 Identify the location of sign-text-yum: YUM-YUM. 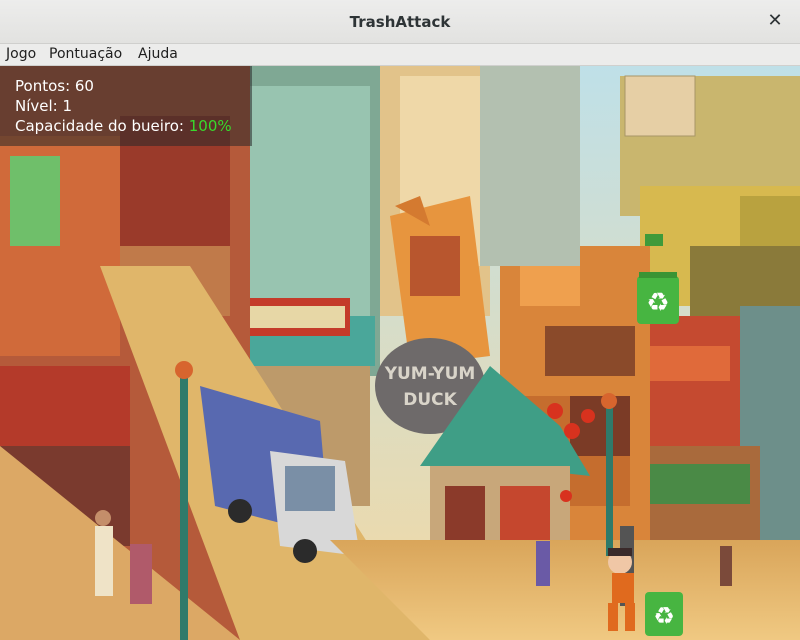
(430, 374).